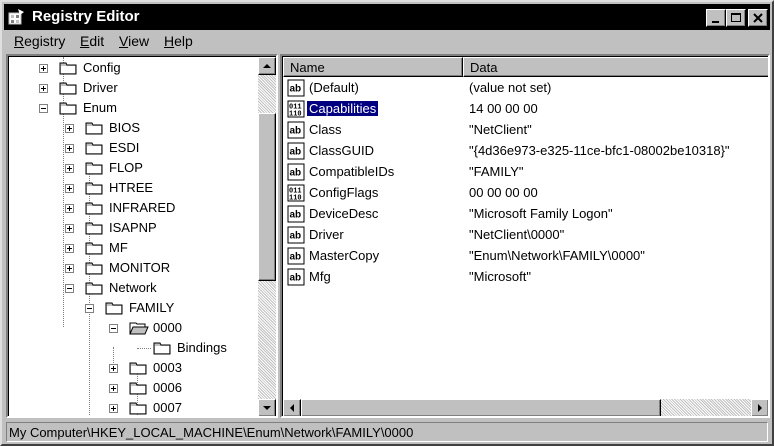 The width and height of the screenshot is (774, 446). I want to click on tree-node-network: Network, so click(133, 288).